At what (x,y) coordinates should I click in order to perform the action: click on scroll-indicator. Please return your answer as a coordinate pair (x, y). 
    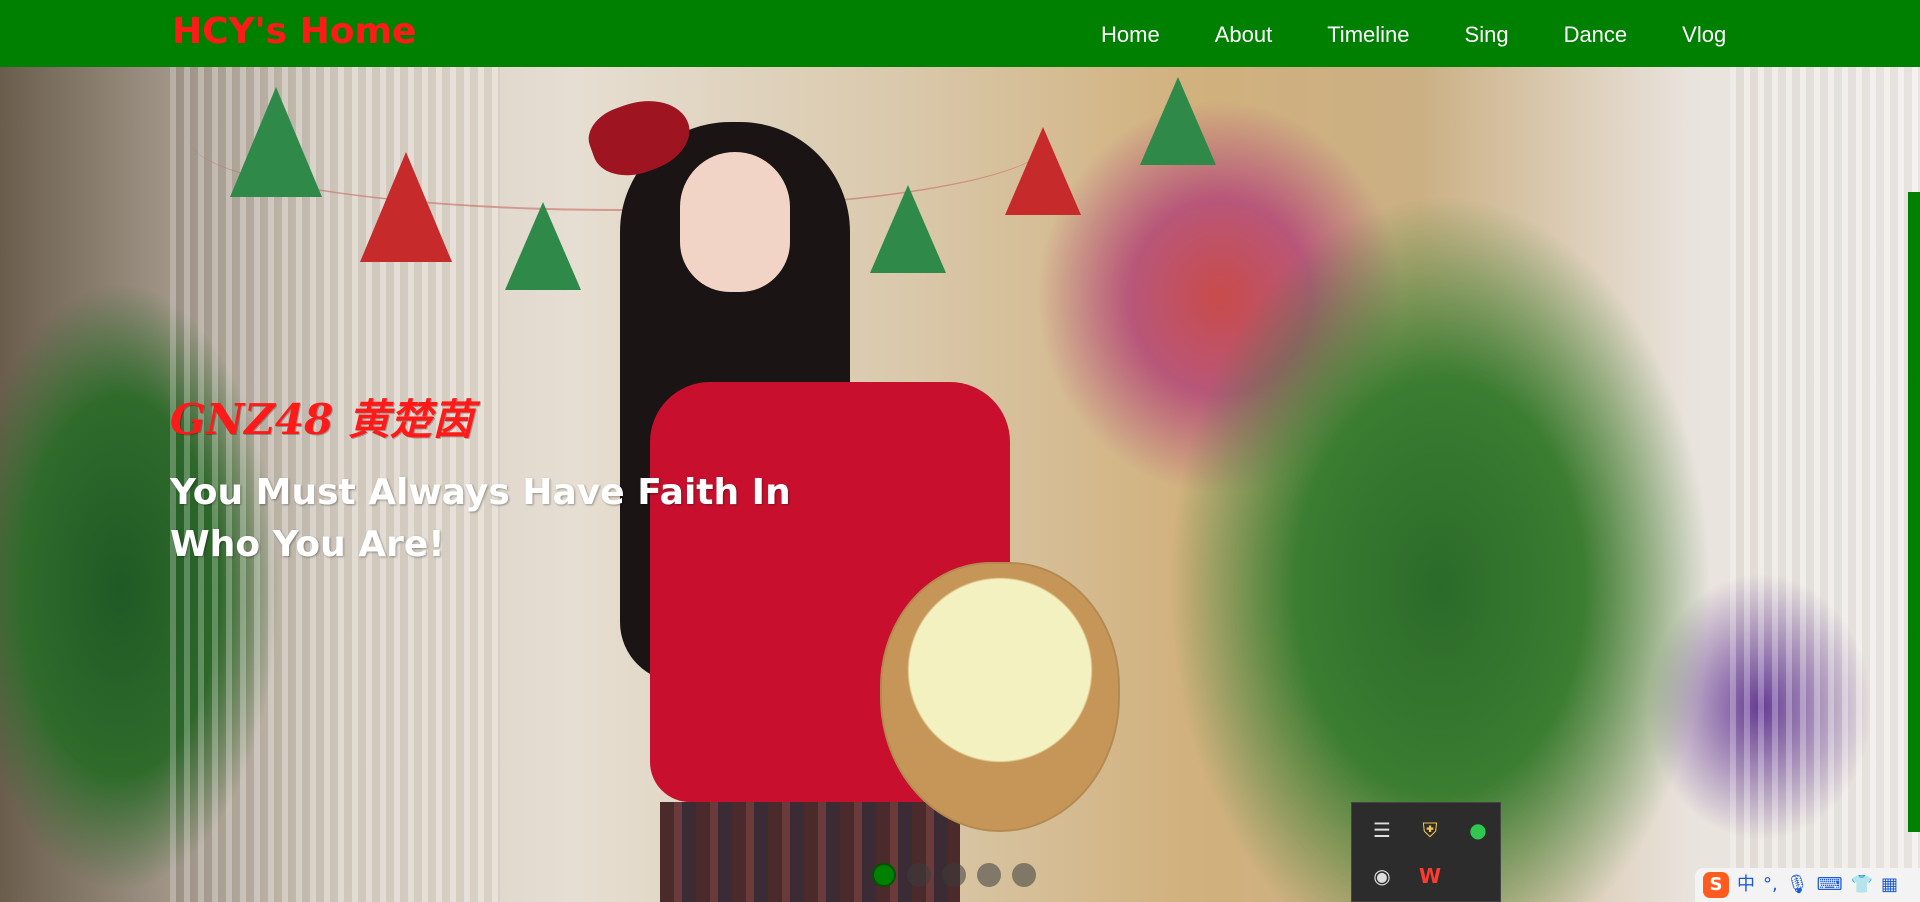
    Looking at the image, I should click on (1914, 512).